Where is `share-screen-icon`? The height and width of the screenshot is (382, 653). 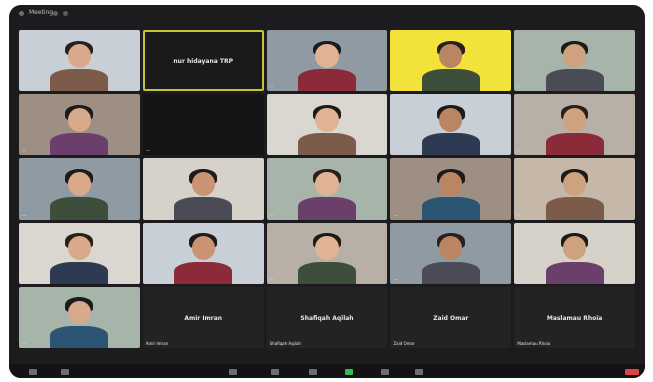
share-screen-icon is located at coordinates (349, 372).